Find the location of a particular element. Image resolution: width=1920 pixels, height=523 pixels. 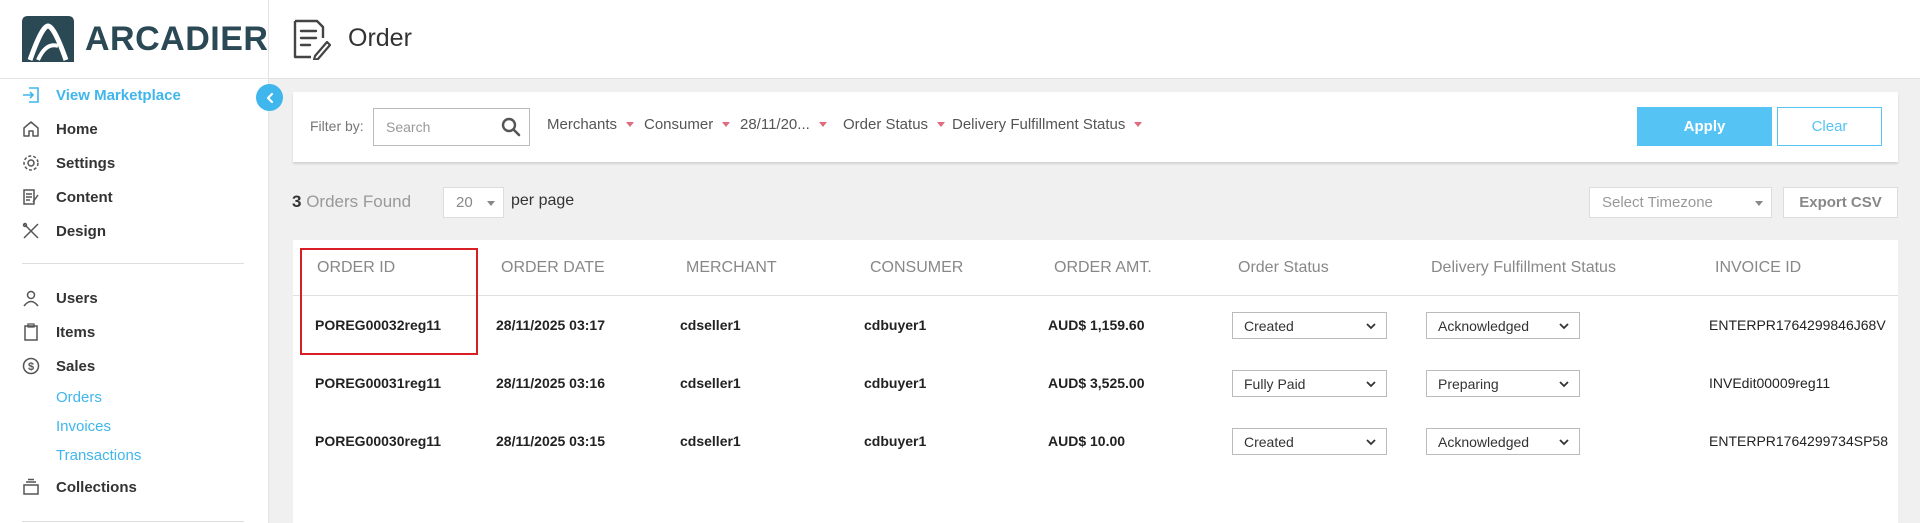

order-id-link: POREG00030reg11 is located at coordinates (378, 441).